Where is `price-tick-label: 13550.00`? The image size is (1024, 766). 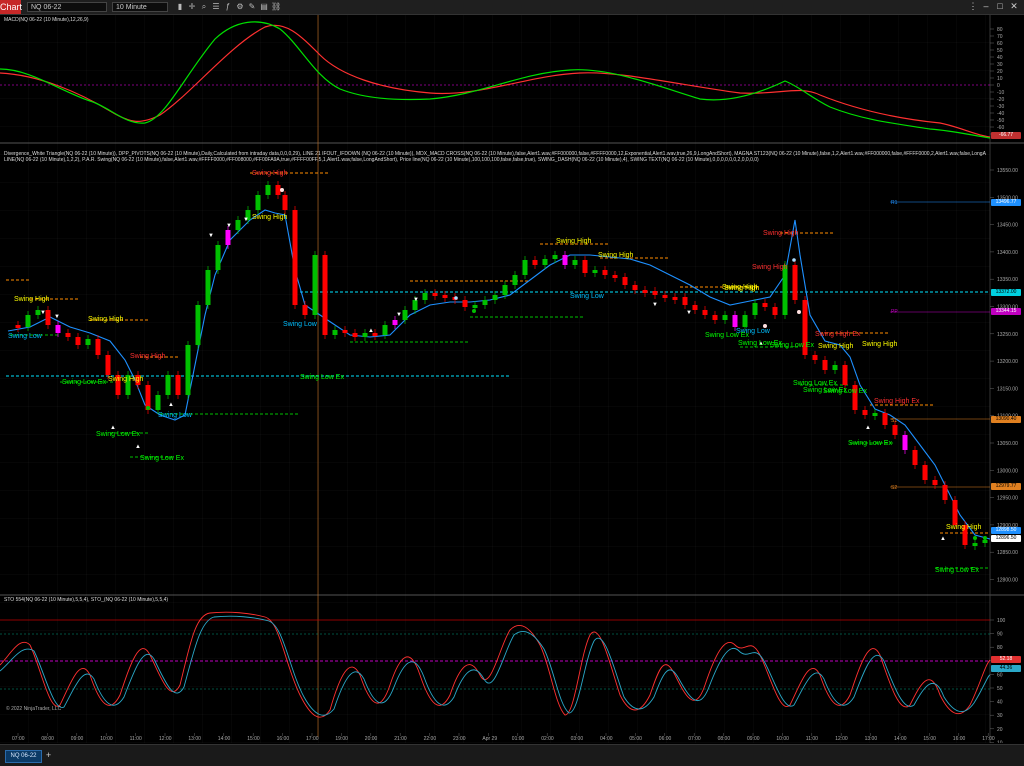
price-tick-label: 13550.00 is located at coordinates (1007, 171).